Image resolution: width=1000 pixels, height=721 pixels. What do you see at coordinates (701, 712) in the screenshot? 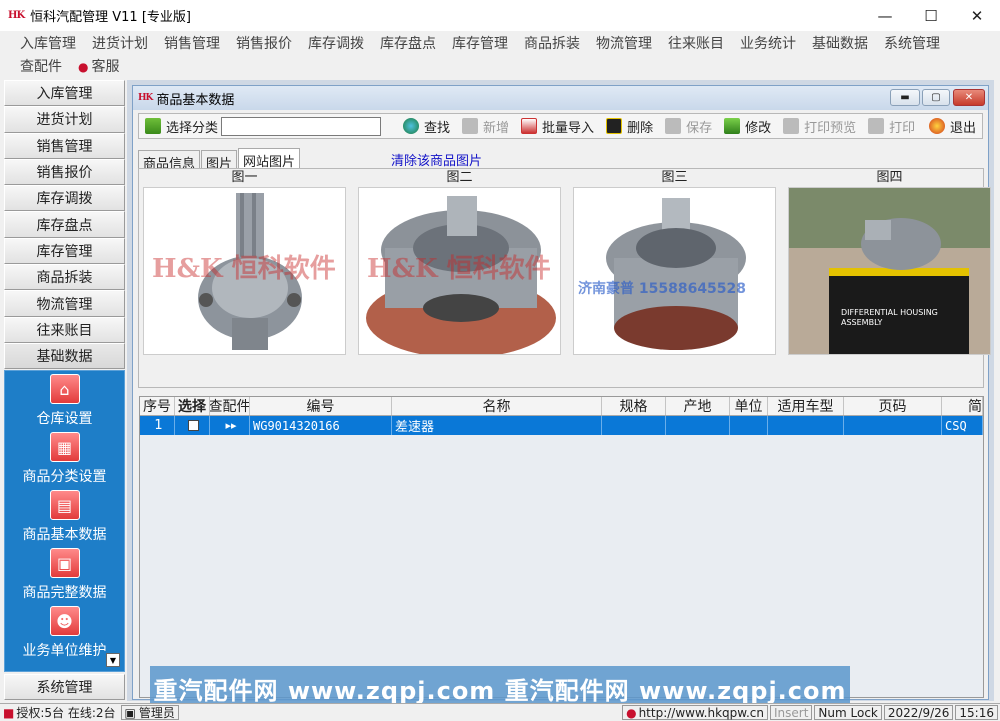
I see `website-link-text: http://www.hkqpw.cn` at bounding box center [701, 712].